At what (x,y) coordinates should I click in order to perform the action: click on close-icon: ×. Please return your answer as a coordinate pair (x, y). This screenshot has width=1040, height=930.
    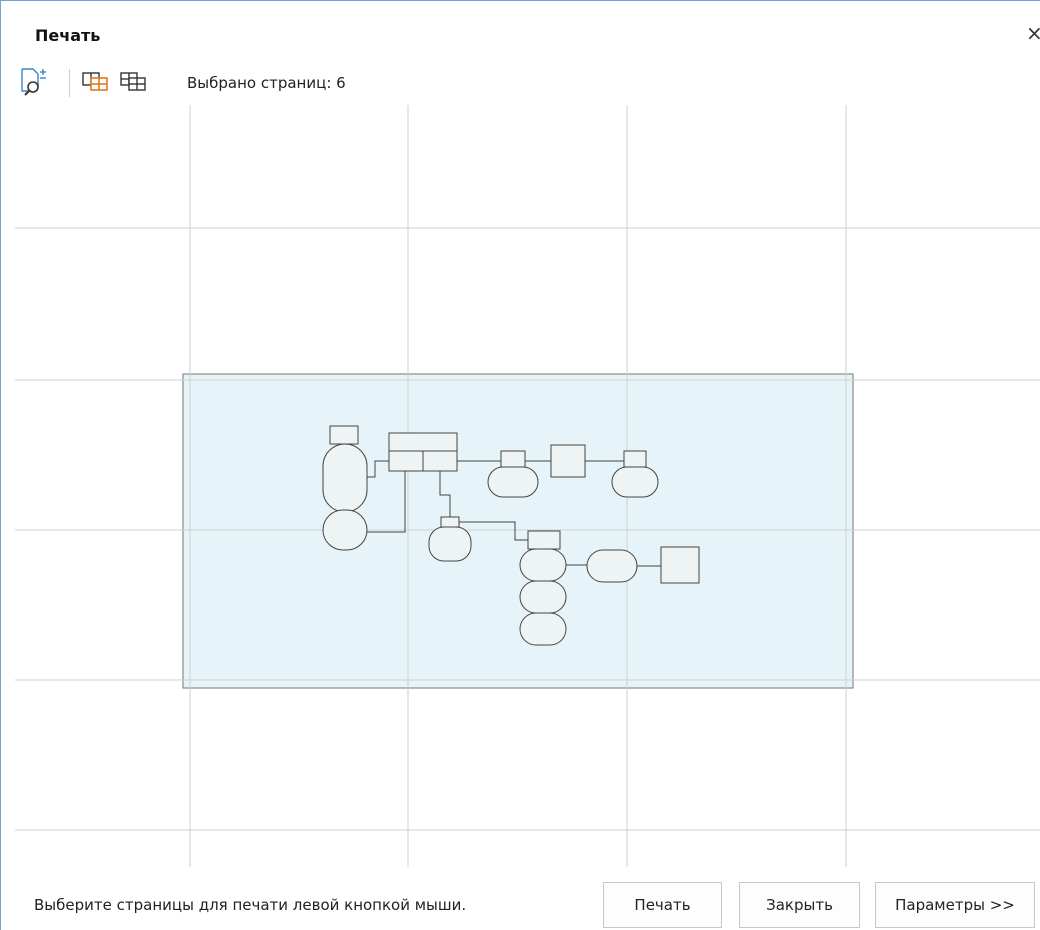
    Looking at the image, I should click on (1033, 33).